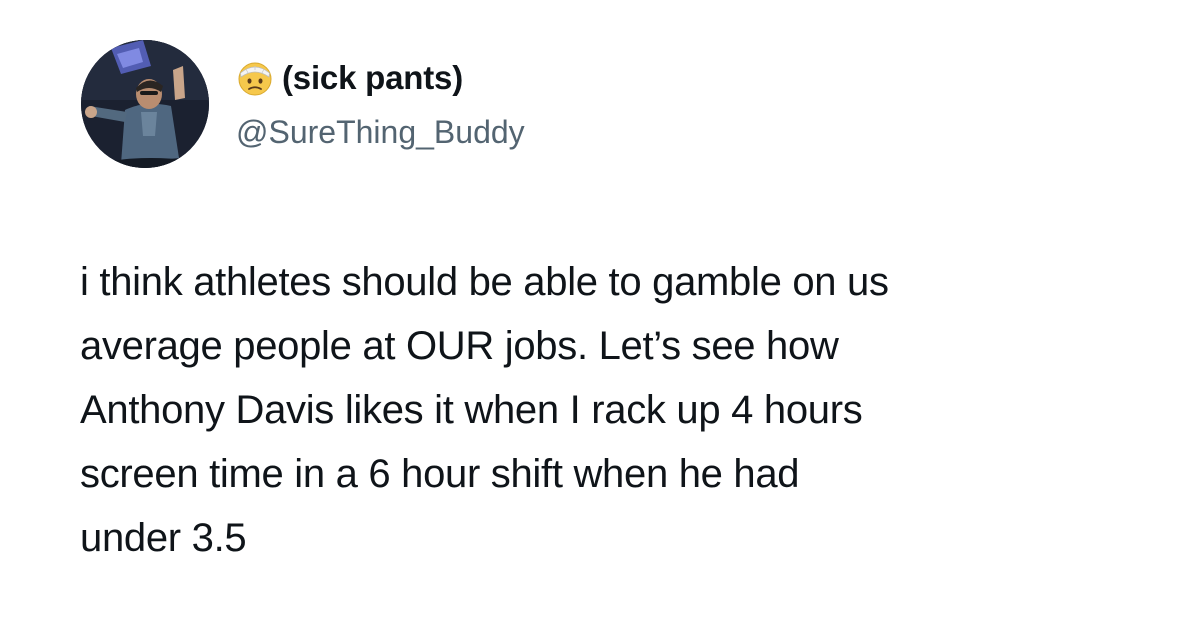 Image resolution: width=1200 pixels, height=628 pixels. I want to click on display-name: (sick pants), so click(372, 78).